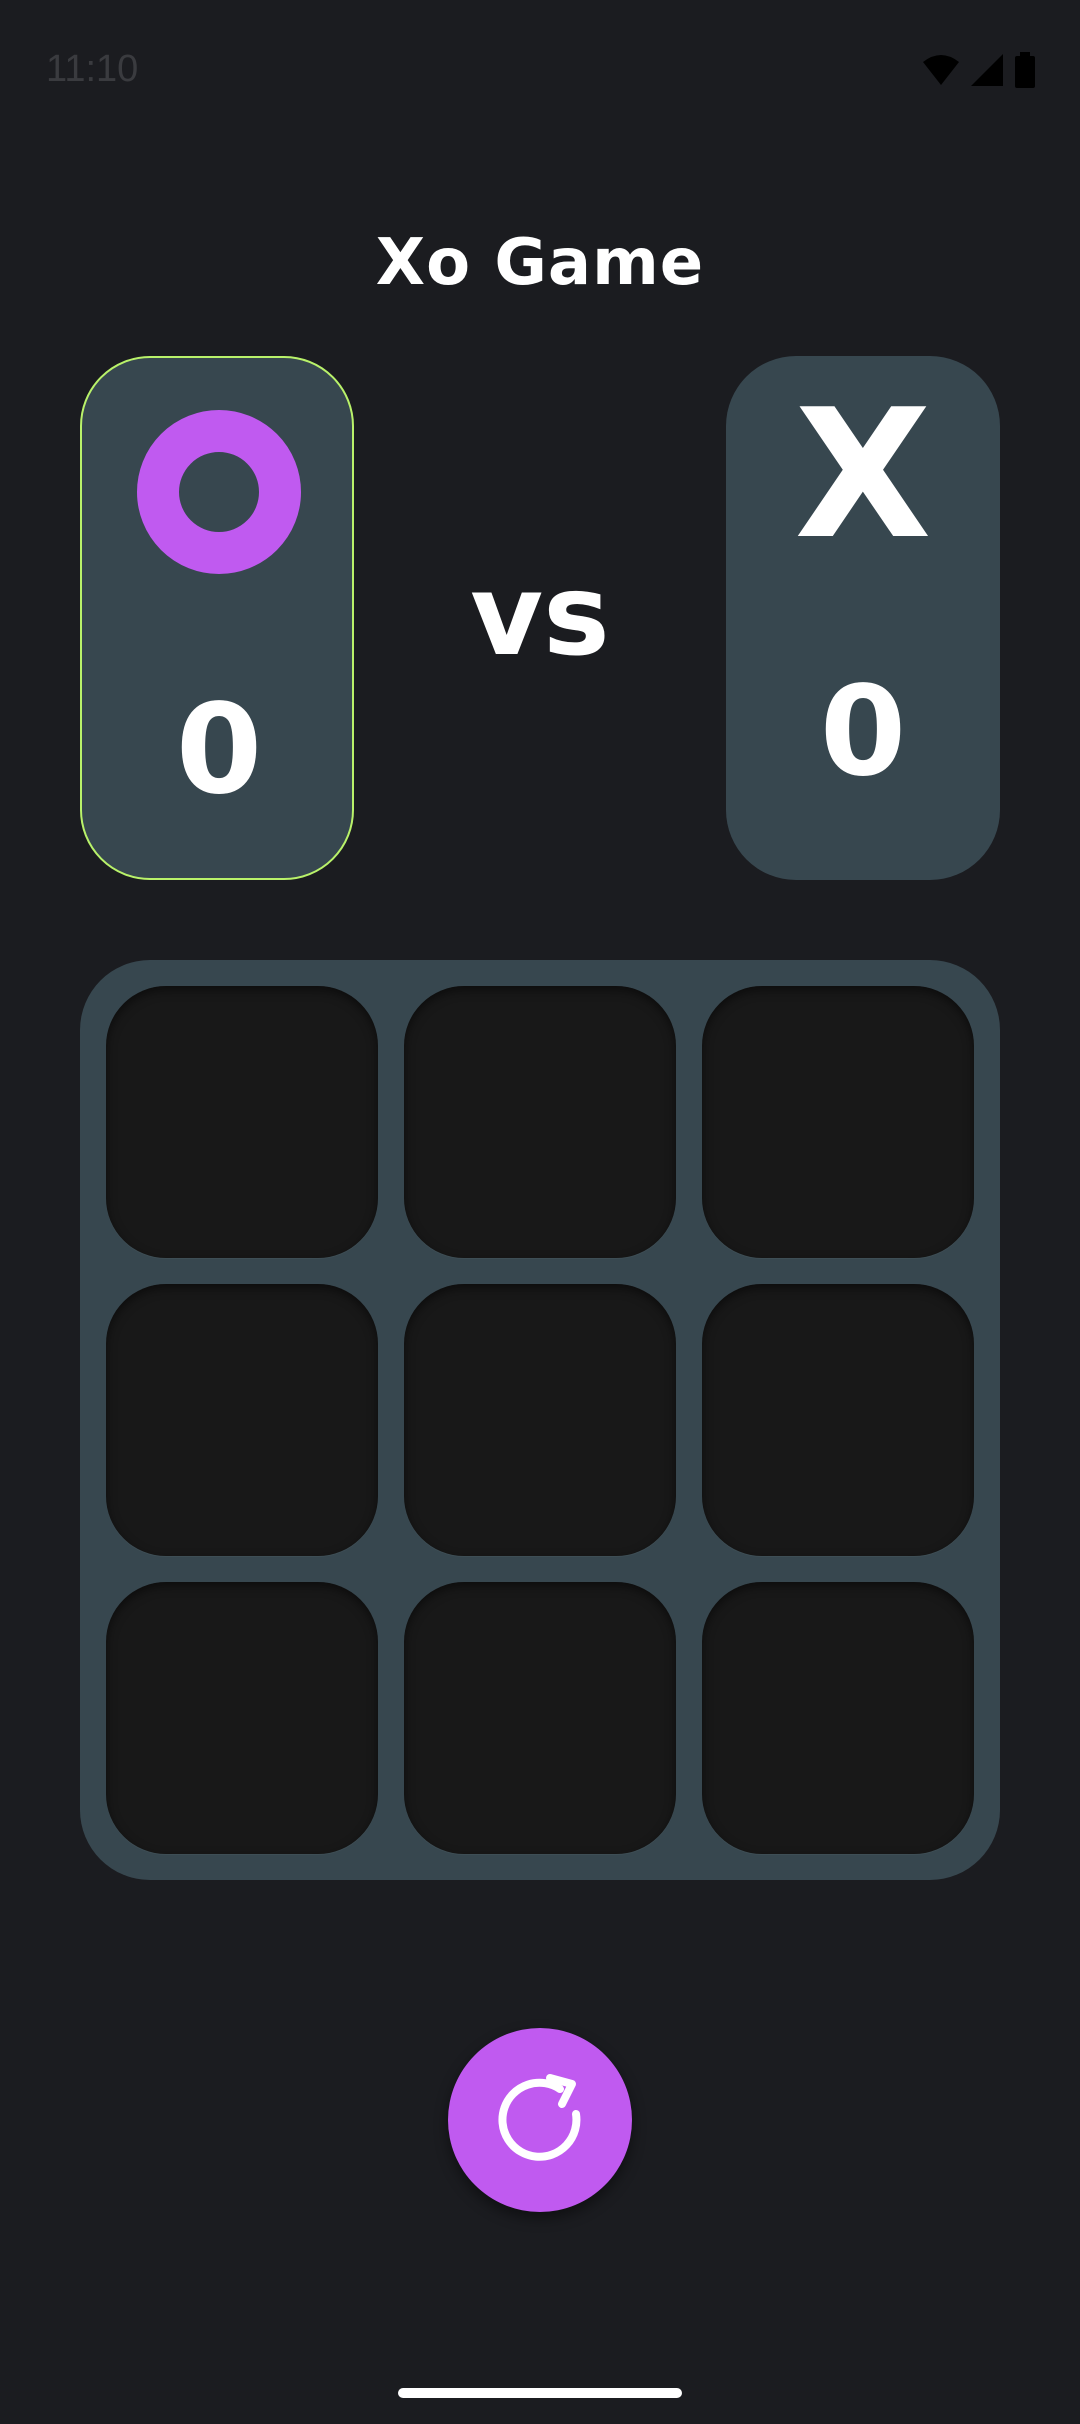 Image resolution: width=1080 pixels, height=2424 pixels. Describe the element at coordinates (540, 2393) in the screenshot. I see `home-indicator` at that location.